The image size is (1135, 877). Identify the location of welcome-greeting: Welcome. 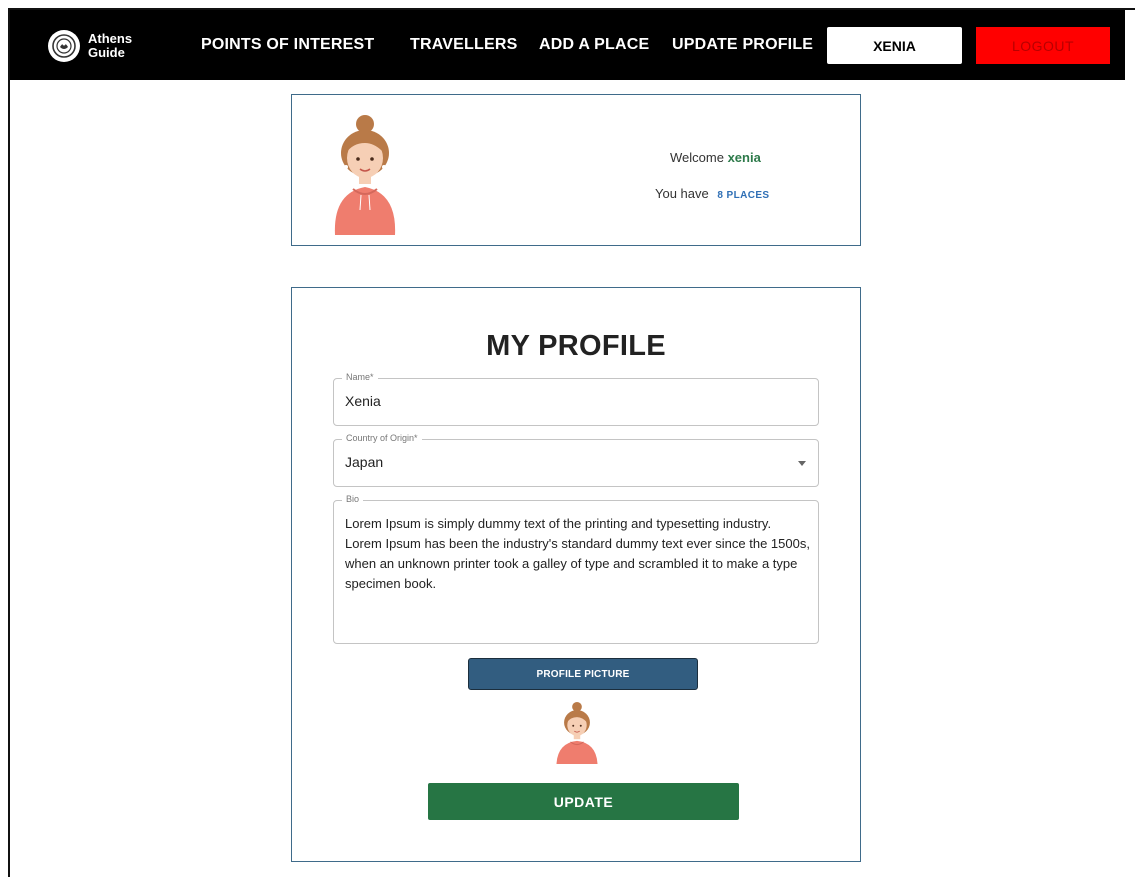
(697, 157).